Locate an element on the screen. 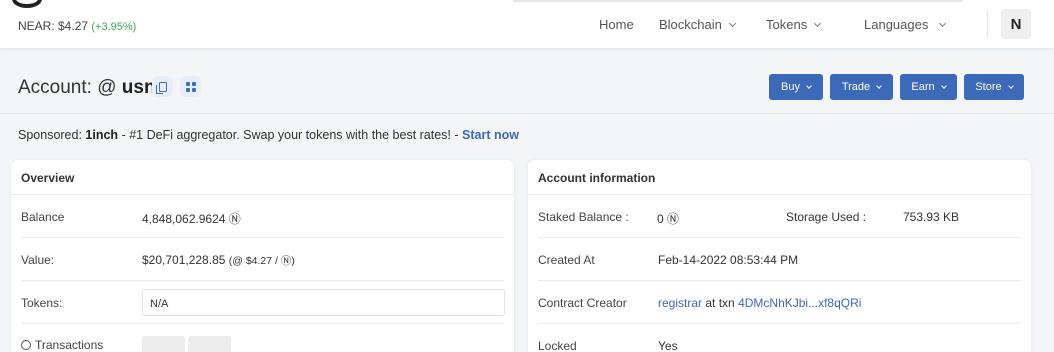  help-icon is located at coordinates (26, 345).